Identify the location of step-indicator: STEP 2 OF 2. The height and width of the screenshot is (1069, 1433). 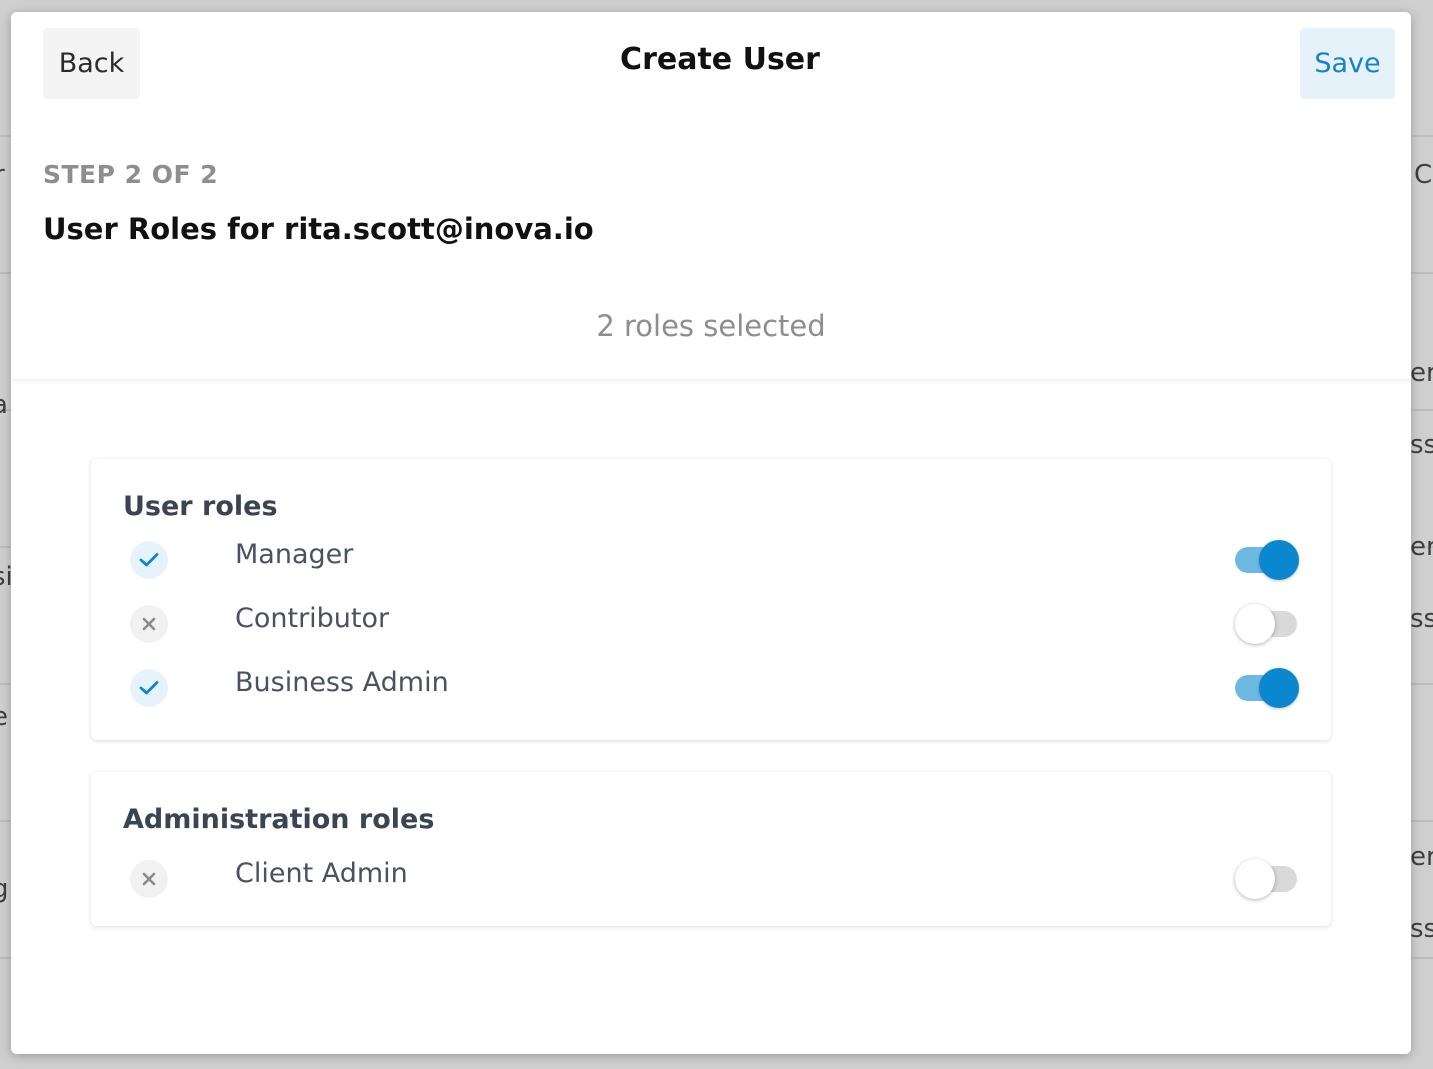
(131, 174).